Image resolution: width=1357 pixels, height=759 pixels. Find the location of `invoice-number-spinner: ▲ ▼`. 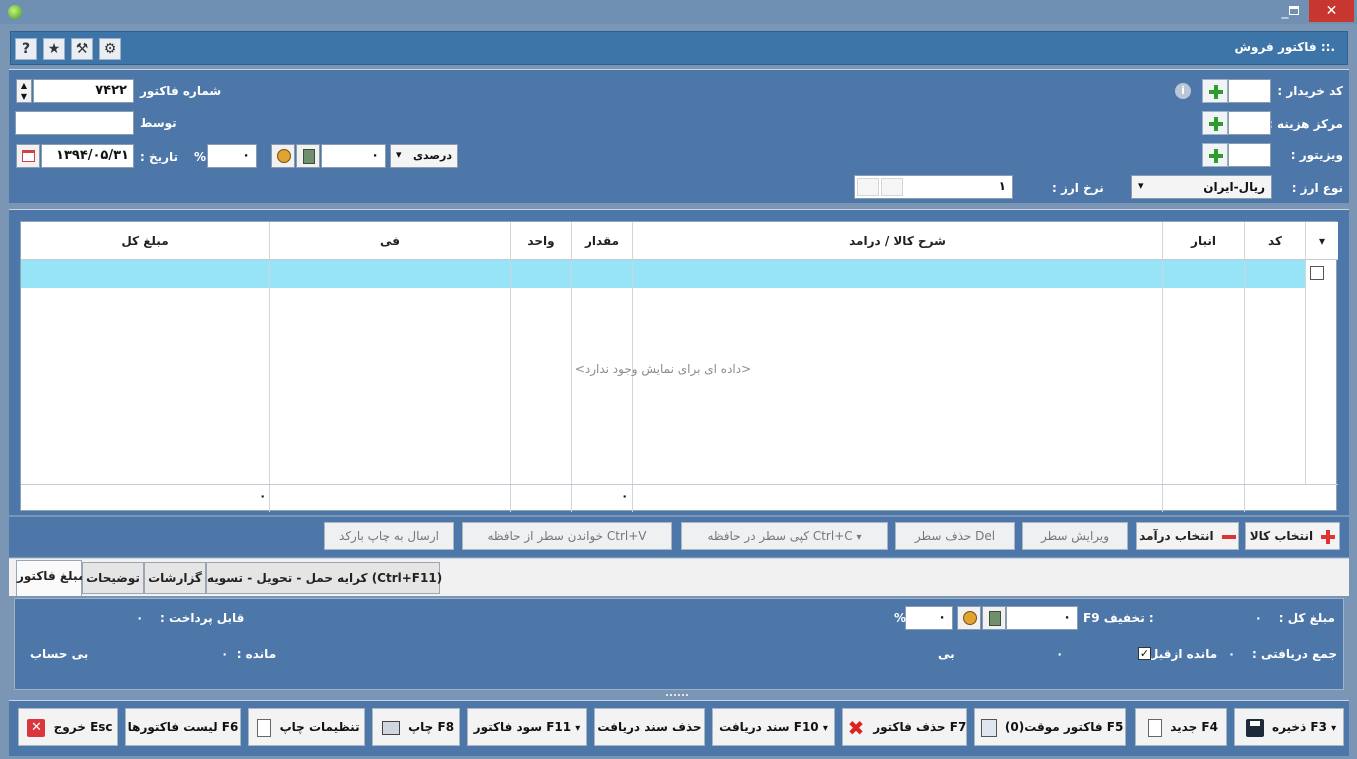

invoice-number-spinner: ▲ ▼ is located at coordinates (24, 91).